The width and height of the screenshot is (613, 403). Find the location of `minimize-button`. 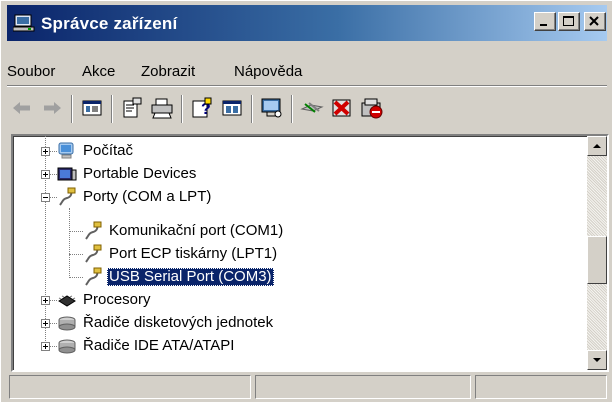

minimize-button is located at coordinates (545, 21).